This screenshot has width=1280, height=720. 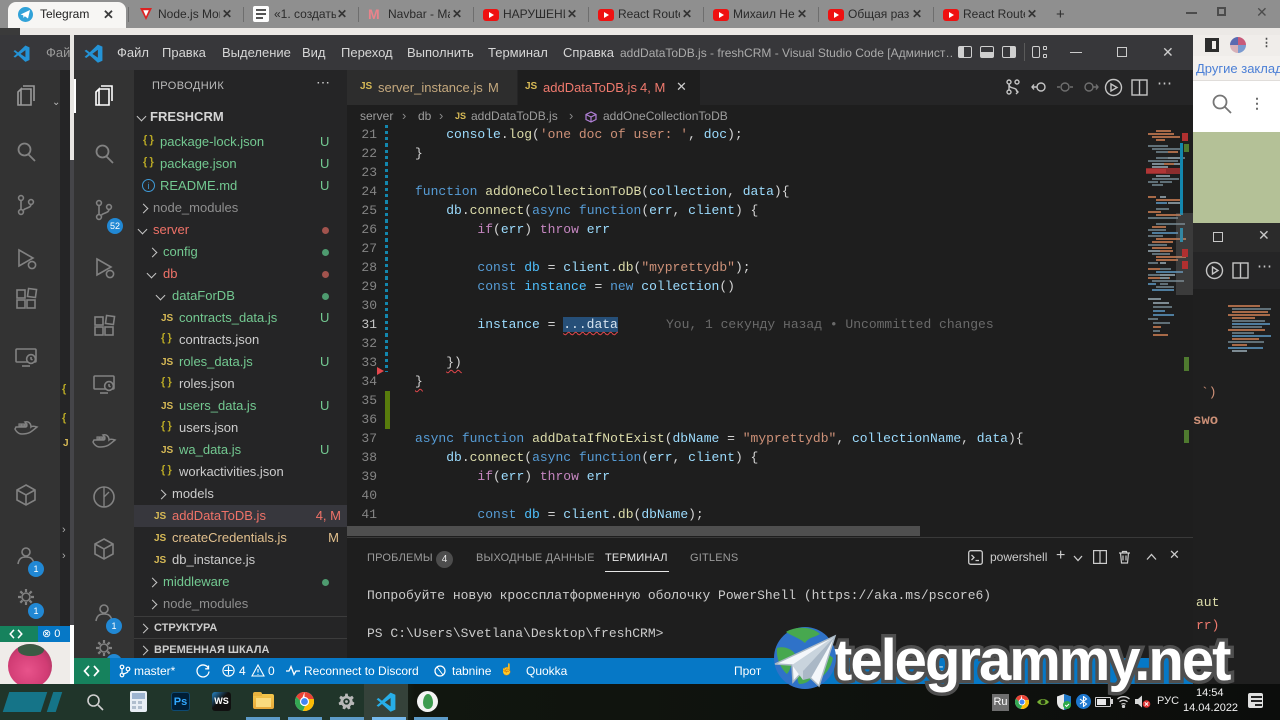 I want to click on svg-text: telegrammy.net, so click(x=1032, y=660).